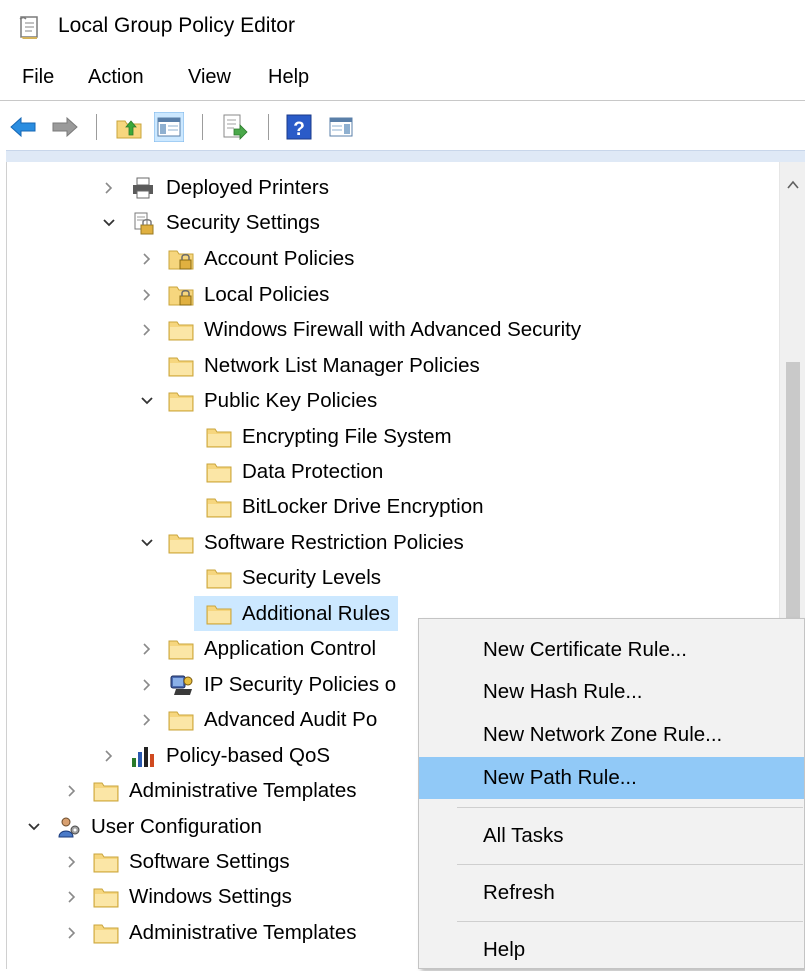 This screenshot has height=971, width=805. Describe the element at coordinates (176, 826) in the screenshot. I see `tree-item-label: User Configuration` at that location.